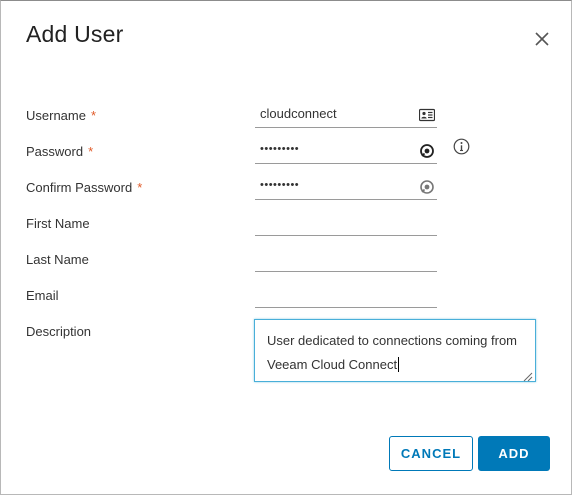 Image resolution: width=572 pixels, height=495 pixels. Describe the element at coordinates (335, 293) in the screenshot. I see `email-field` at that location.